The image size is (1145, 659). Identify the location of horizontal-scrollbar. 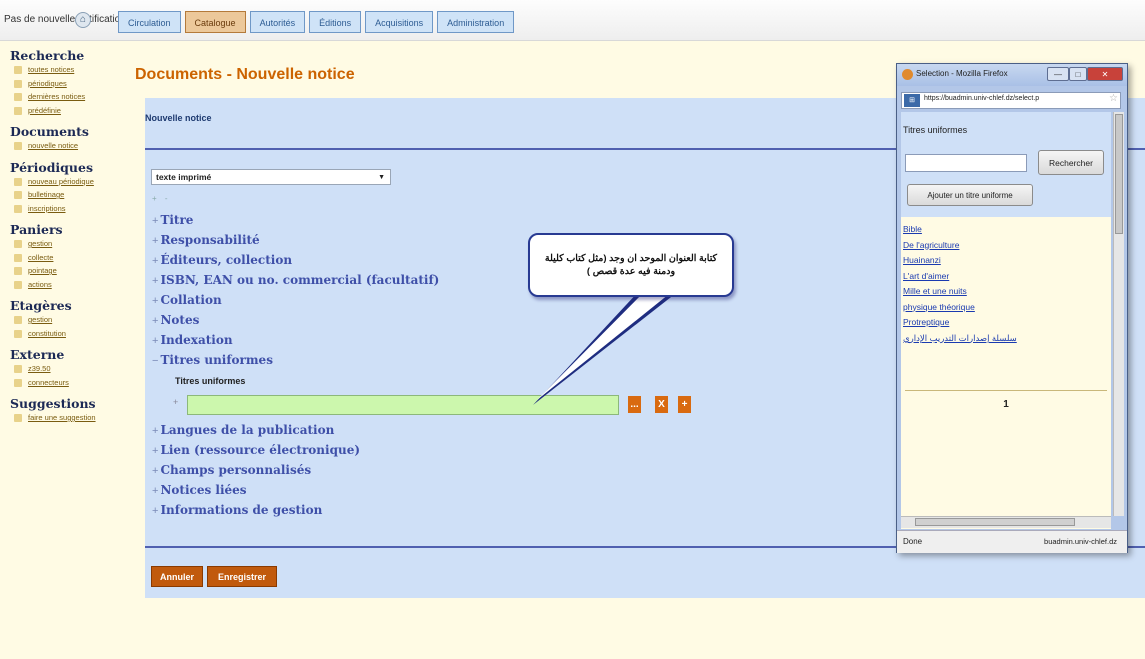
(1006, 522).